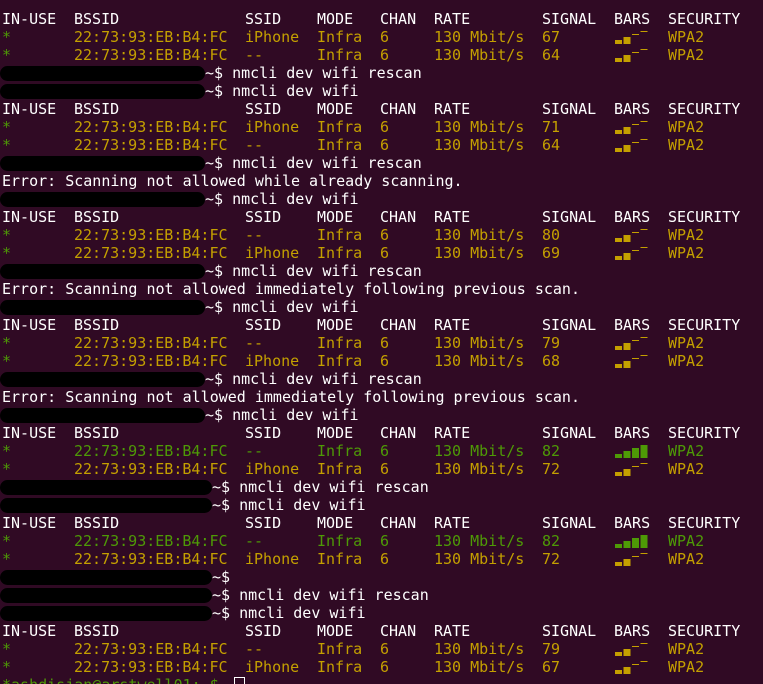 This screenshot has width=763, height=684. I want to click on header-ssid: SSID, so click(263, 433).